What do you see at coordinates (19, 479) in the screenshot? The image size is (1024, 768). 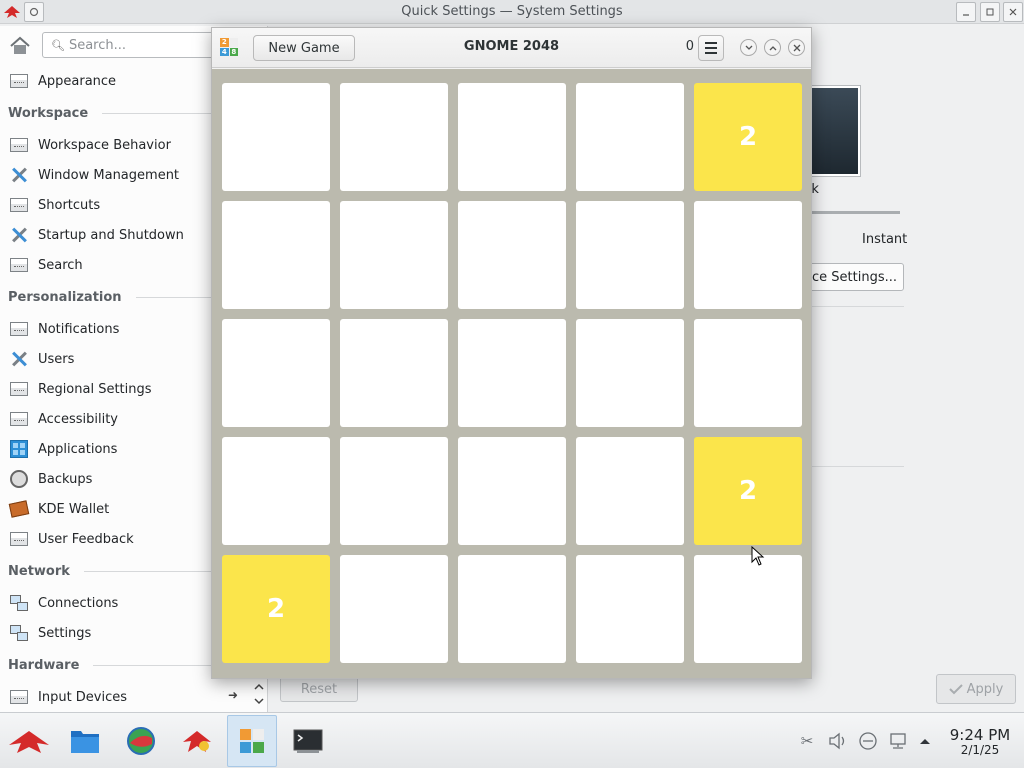 I see `backup-clock-icon` at bounding box center [19, 479].